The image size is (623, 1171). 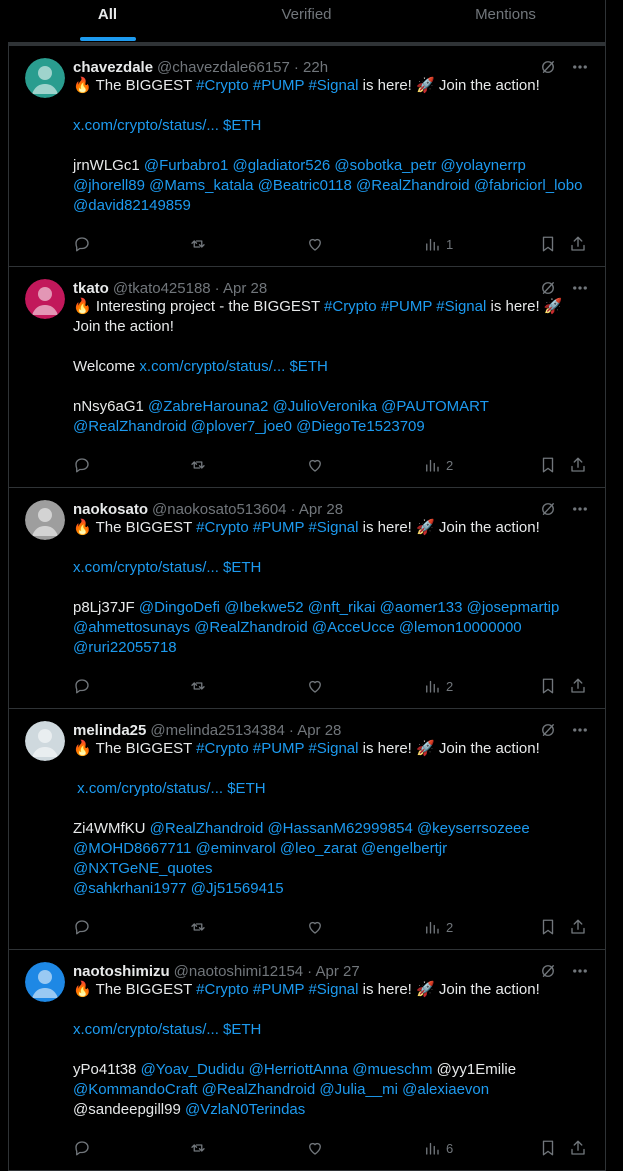 What do you see at coordinates (107, 21) in the screenshot?
I see `tab-all: All` at bounding box center [107, 21].